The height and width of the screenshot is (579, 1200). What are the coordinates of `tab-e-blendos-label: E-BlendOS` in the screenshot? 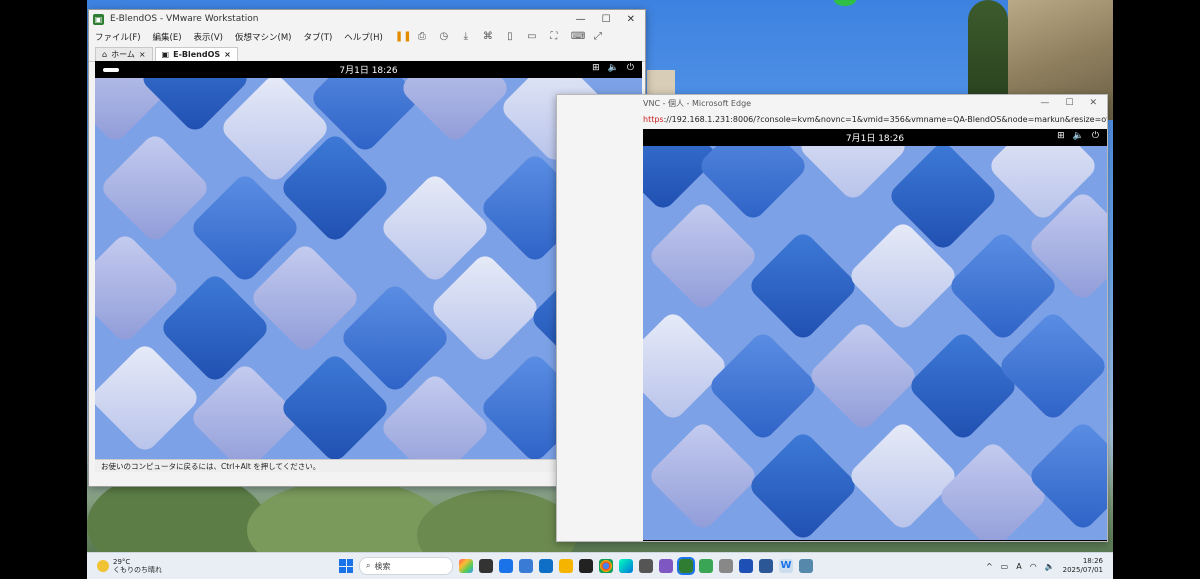 It's located at (197, 54).